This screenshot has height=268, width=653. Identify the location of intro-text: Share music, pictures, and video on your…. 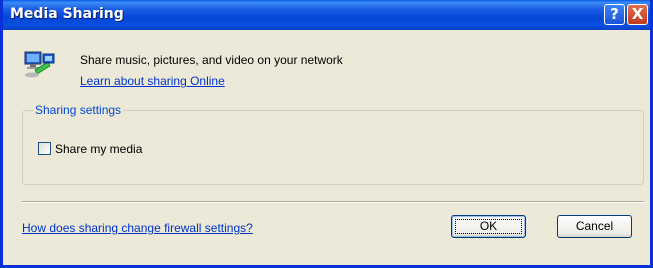
(211, 60).